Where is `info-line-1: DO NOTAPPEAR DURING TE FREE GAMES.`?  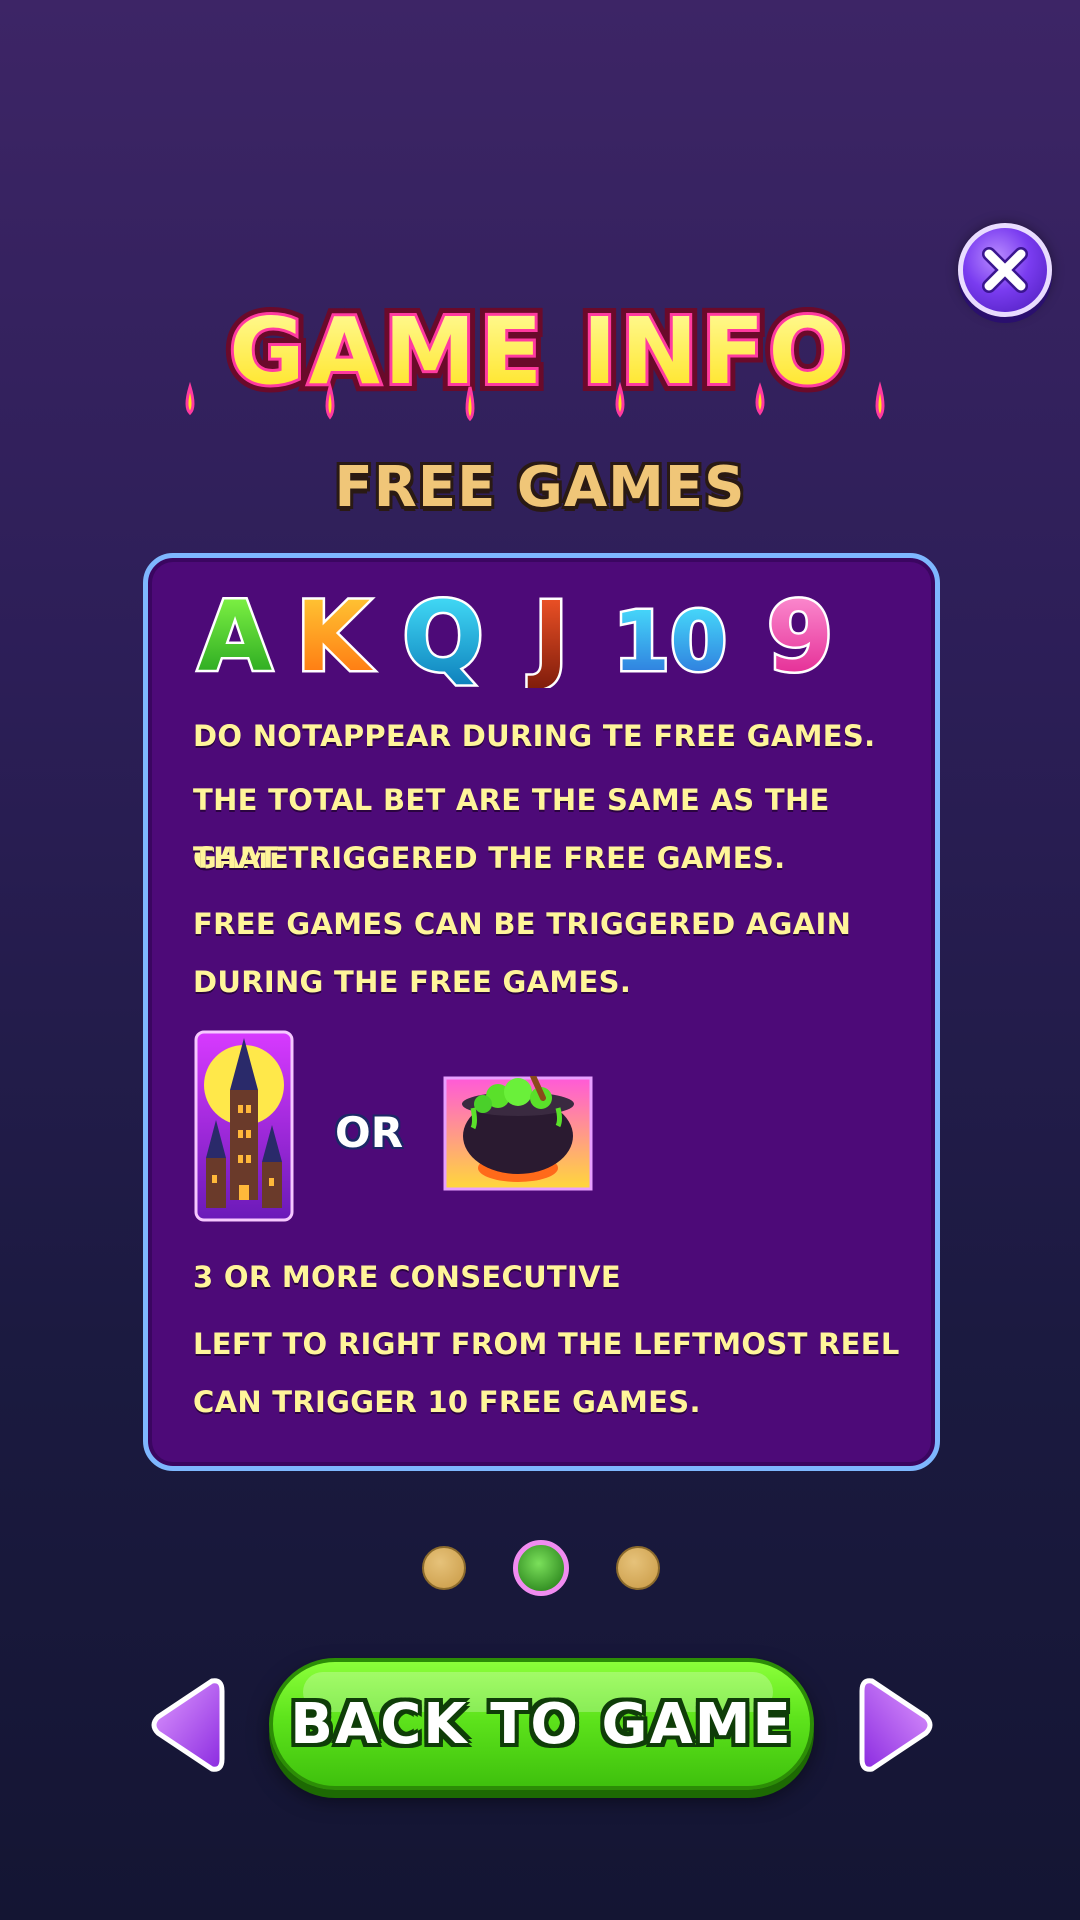 info-line-1: DO NOTAPPEAR DURING TE FREE GAMES. is located at coordinates (534, 736).